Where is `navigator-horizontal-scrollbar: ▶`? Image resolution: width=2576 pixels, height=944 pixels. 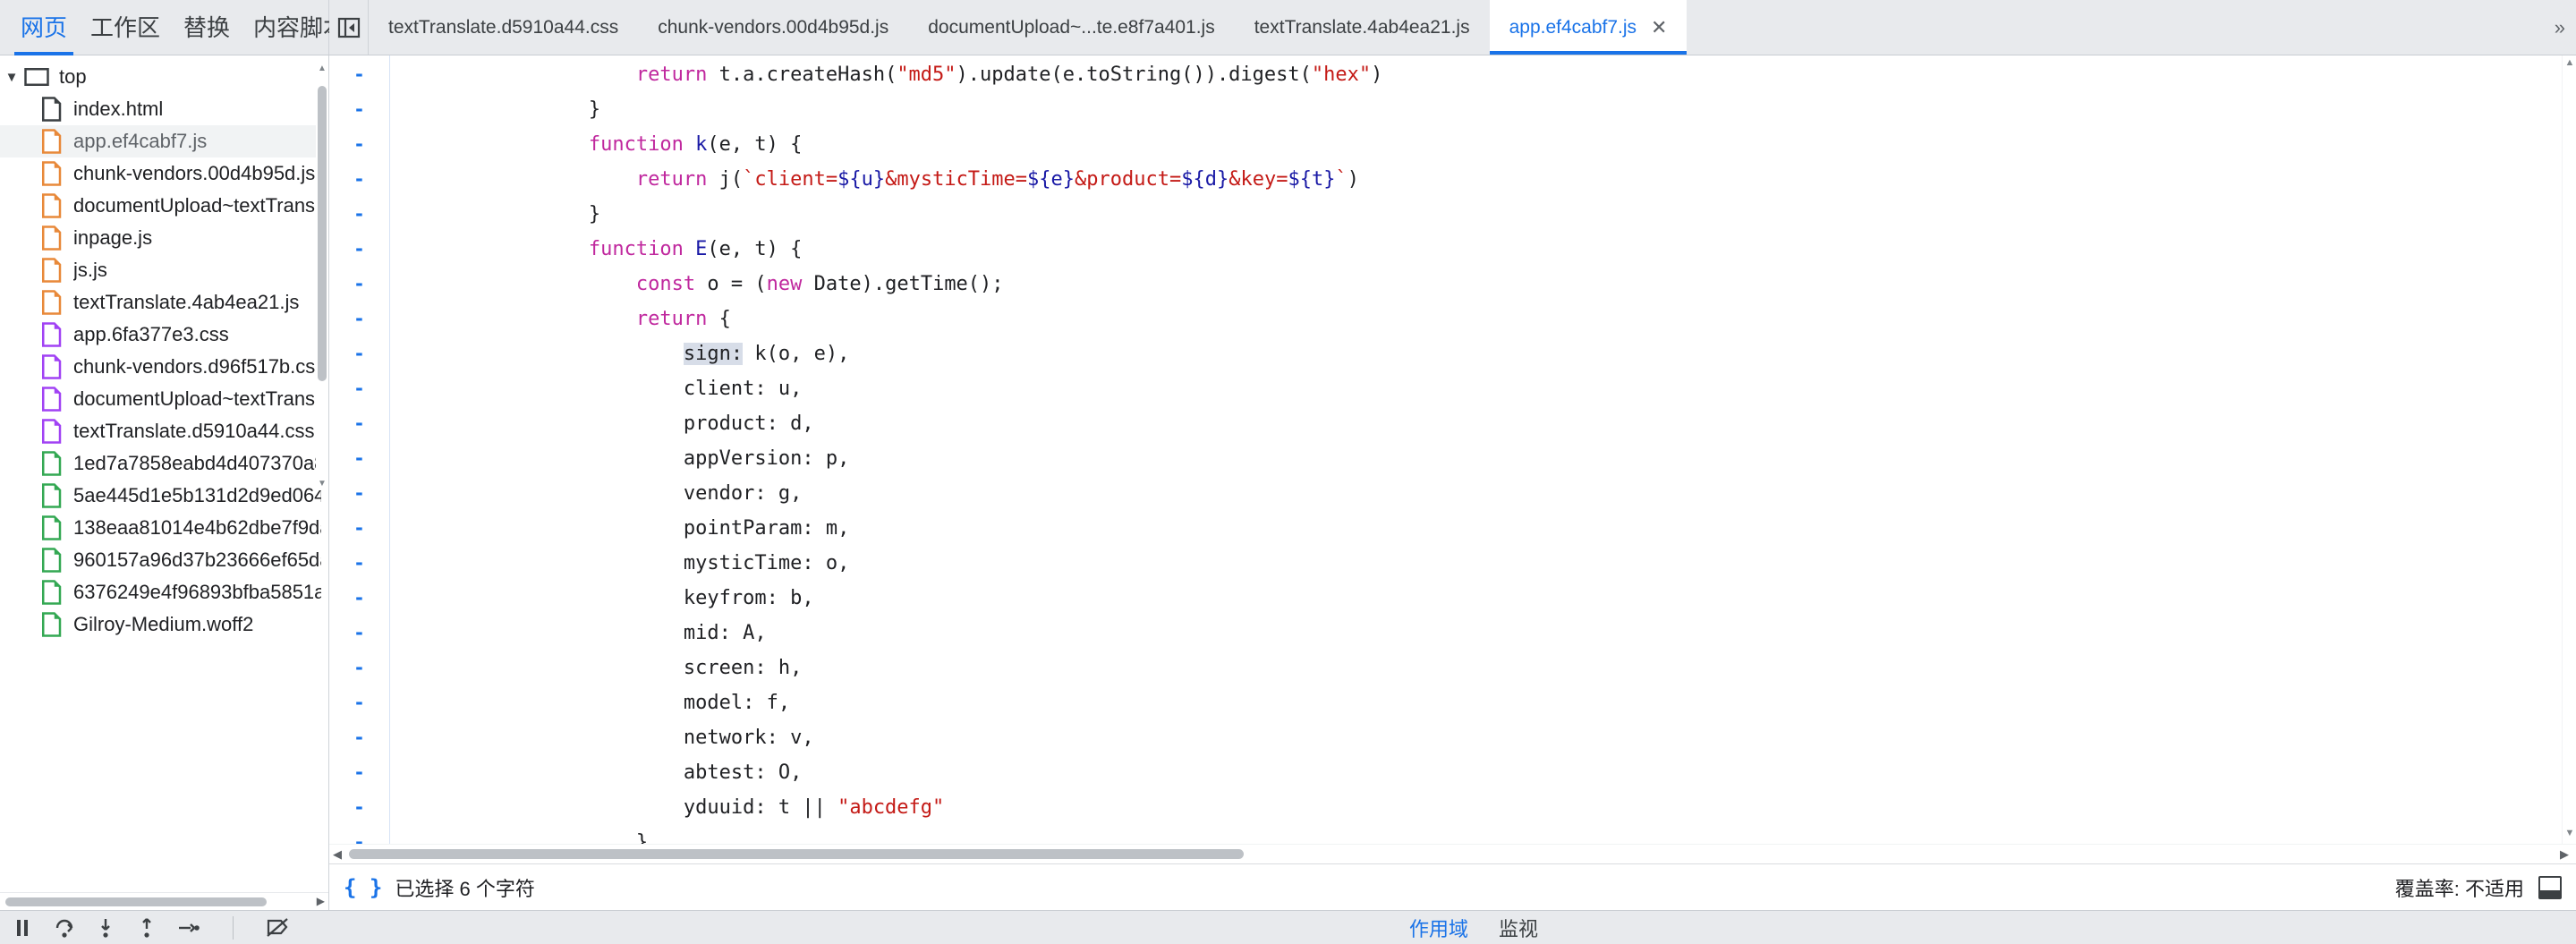
navigator-horizontal-scrollbar: ▶ is located at coordinates (164, 901).